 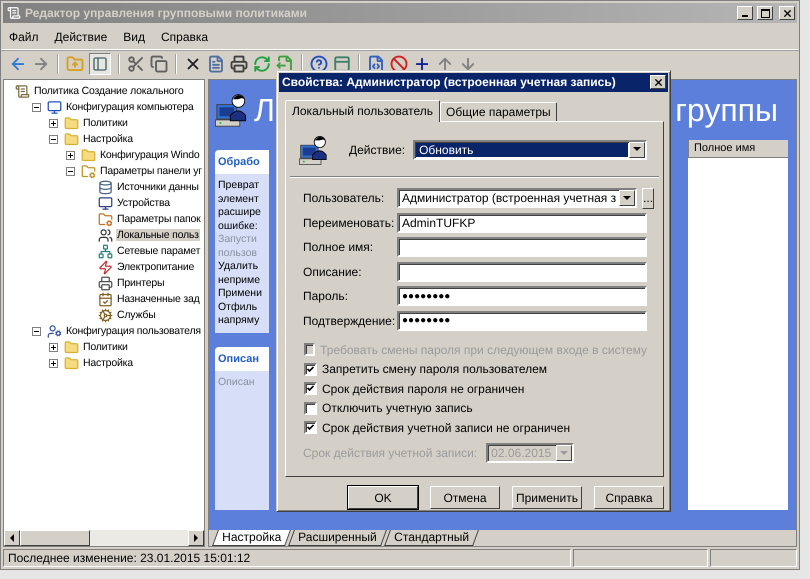 I want to click on network-icon, so click(x=105, y=251).